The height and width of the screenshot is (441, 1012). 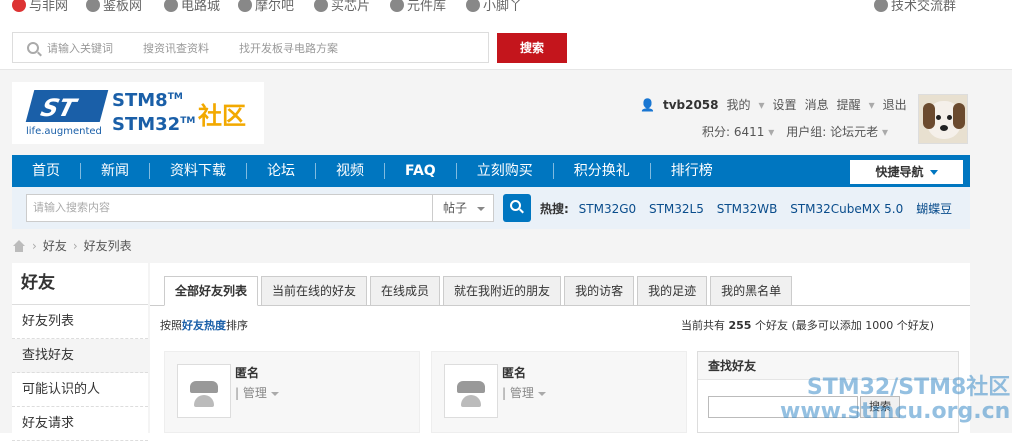 I want to click on user-menu: 👤 tvb2058 我的 ▾ 设置 消息 提醒 ▾ 退出, so click(x=773, y=104).